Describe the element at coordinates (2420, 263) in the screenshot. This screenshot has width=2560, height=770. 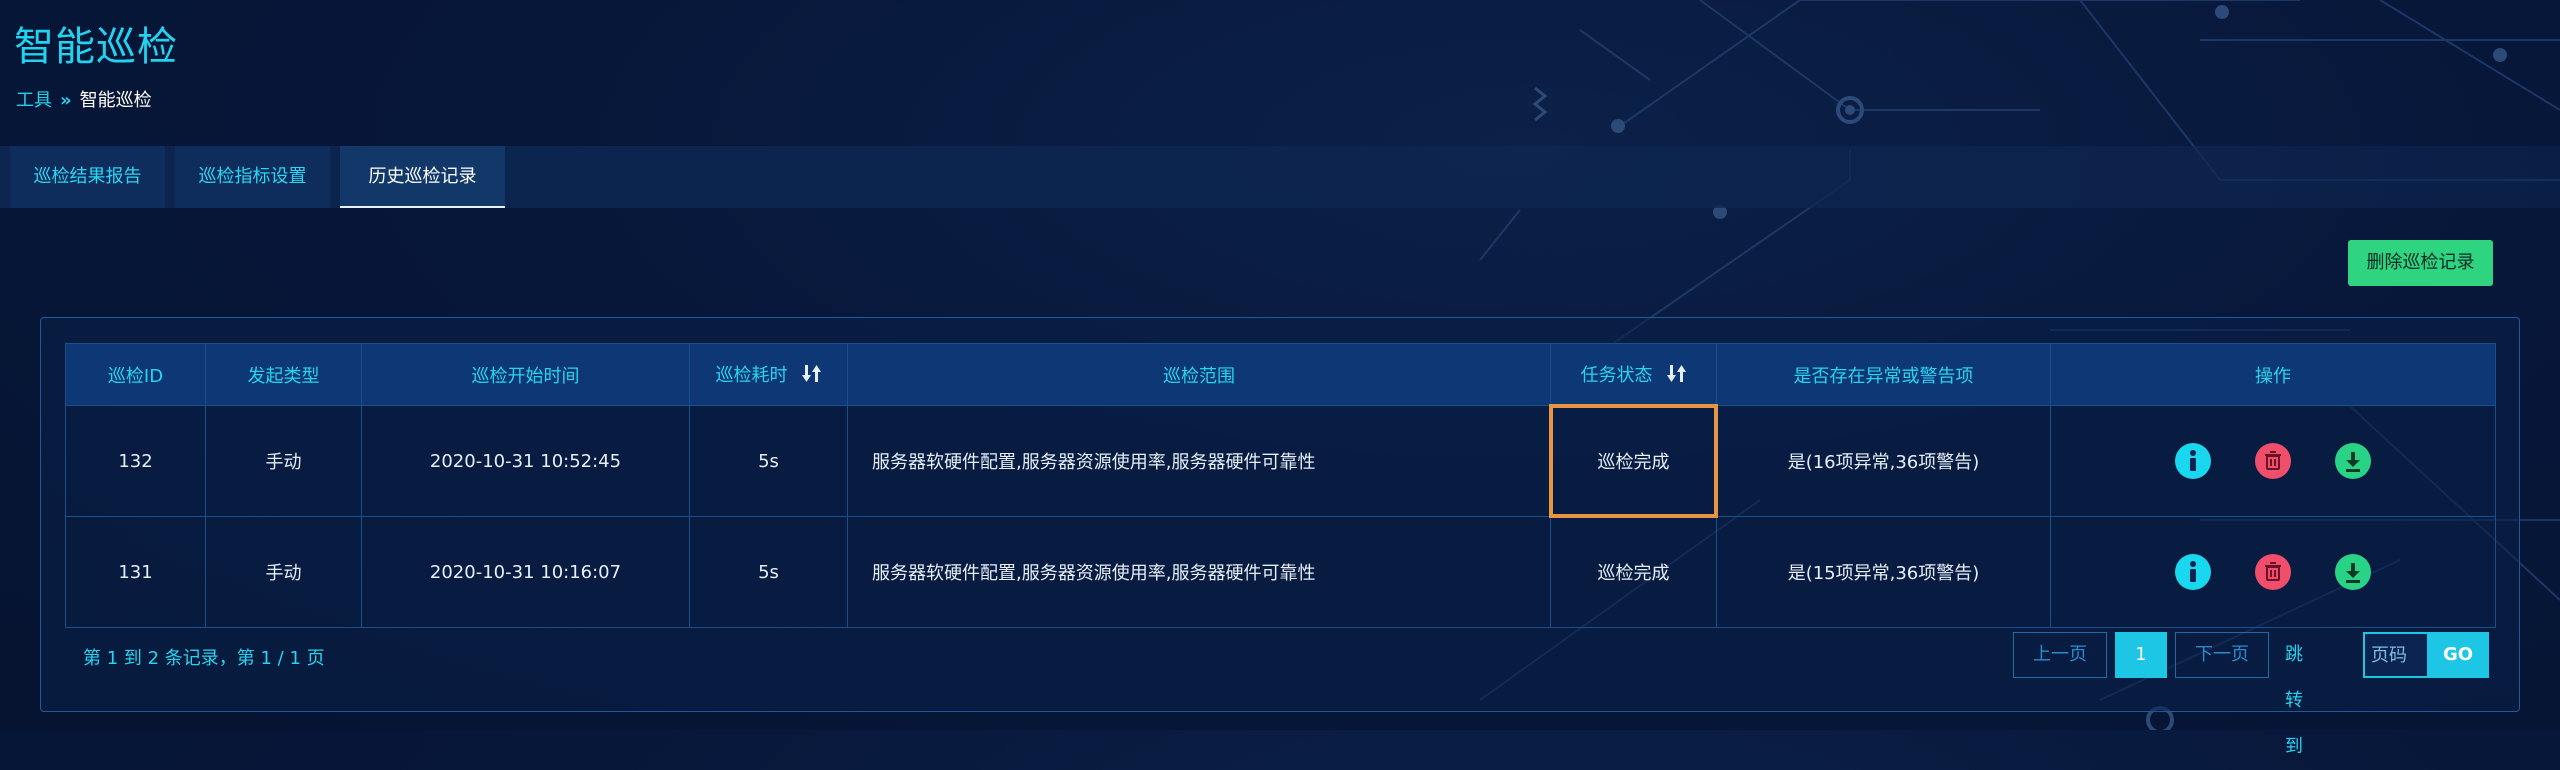
I see `delete-records-button: 删除巡检记录` at that location.